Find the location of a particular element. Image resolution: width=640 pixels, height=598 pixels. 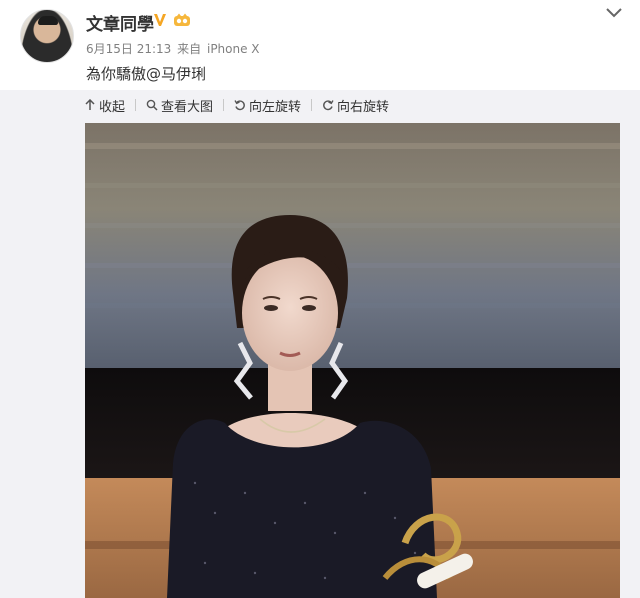

rotate-left-label: 向左旋转 is located at coordinates (275, 107).